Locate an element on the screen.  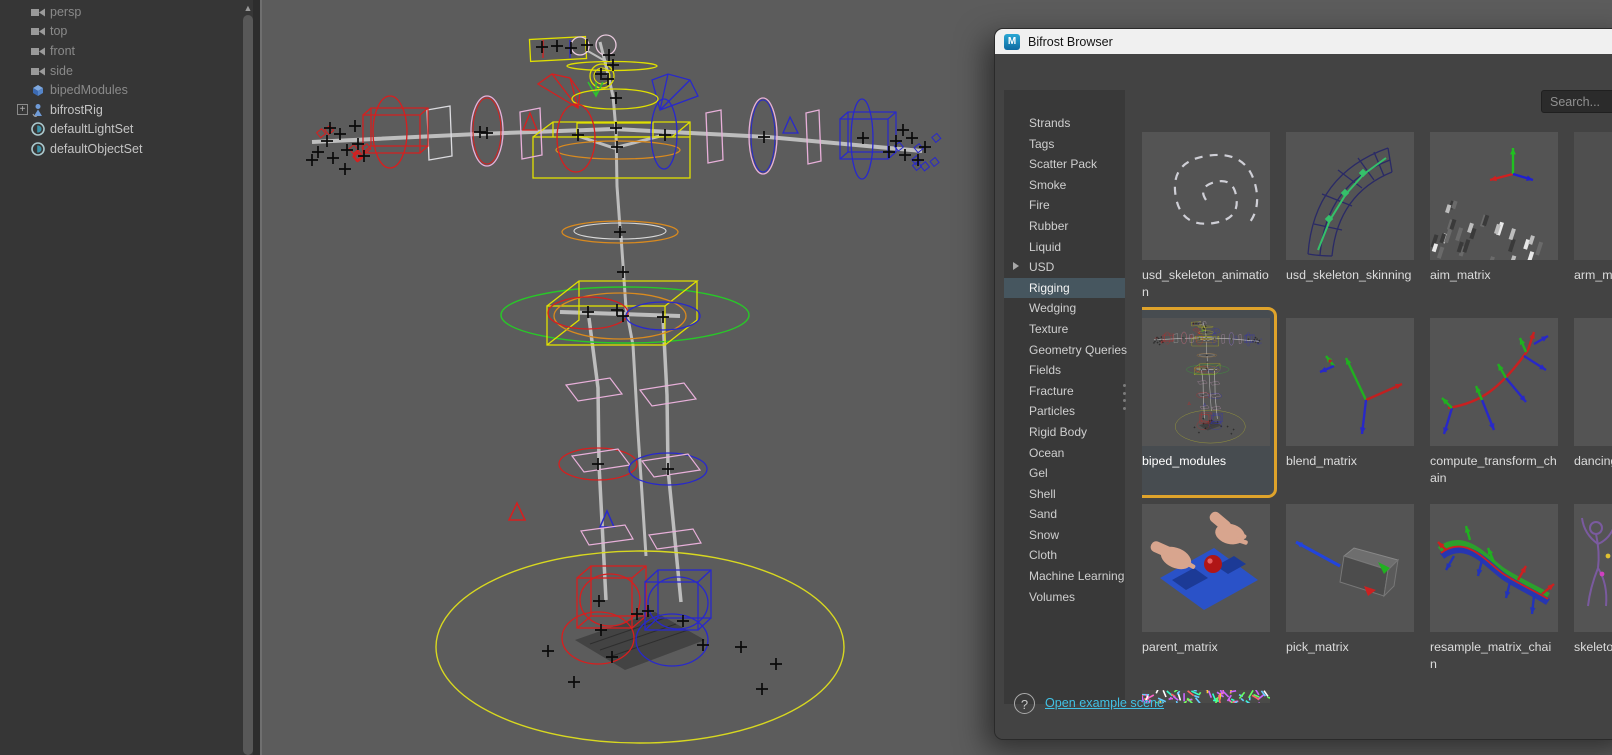
tile-dancing: dancing is located at coordinates (1593, 394).